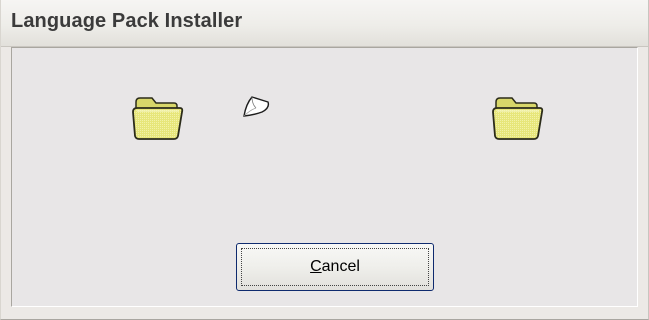 Image resolution: width=649 pixels, height=320 pixels. I want to click on window-title: Language Pack Installer, so click(127, 21).